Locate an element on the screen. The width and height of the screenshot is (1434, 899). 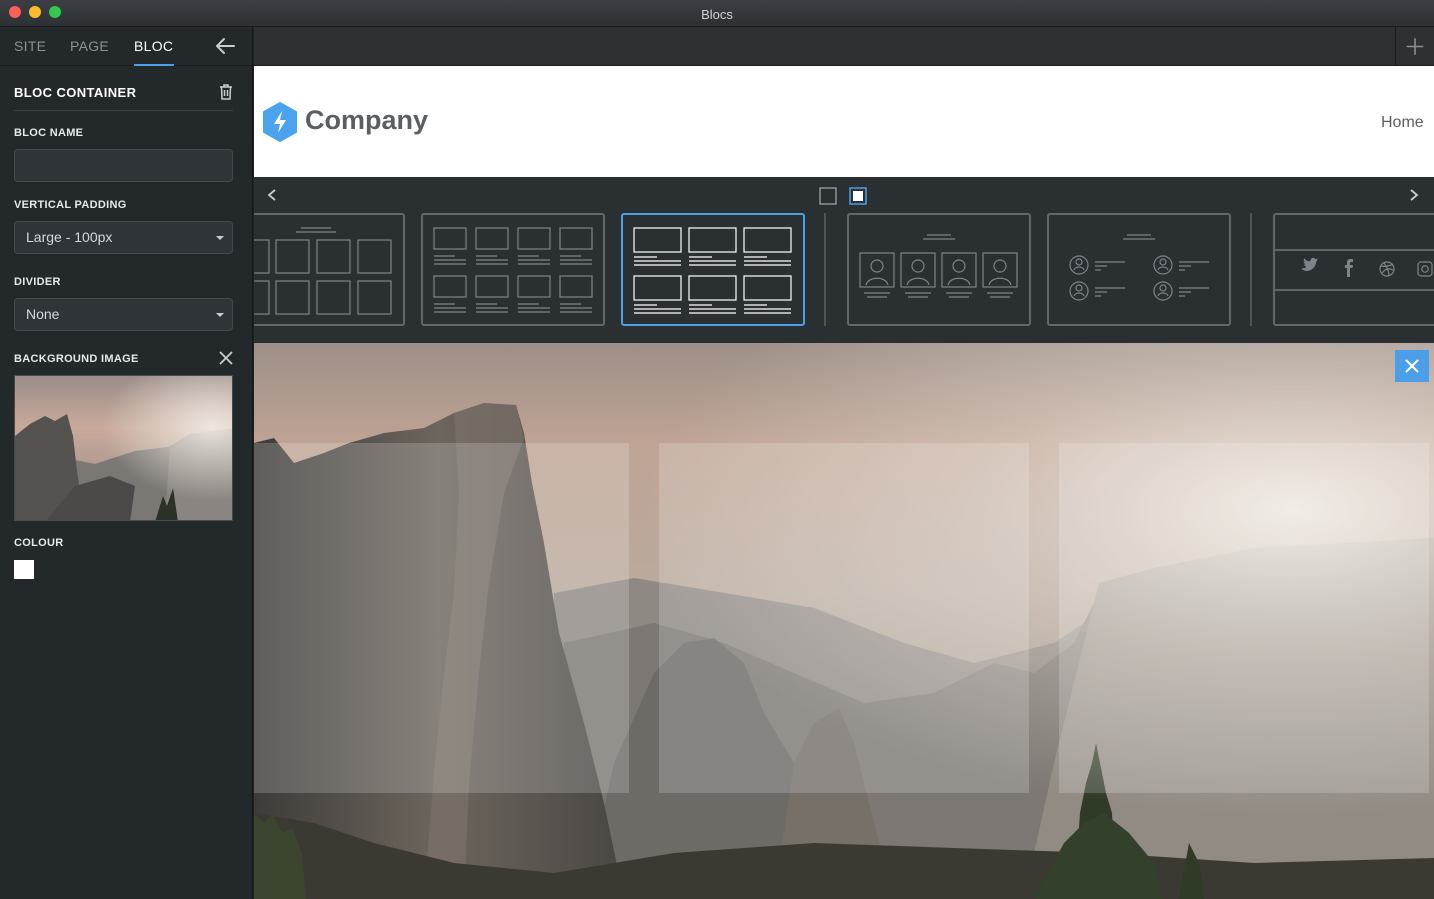
tab-bloc: BLOC is located at coordinates (153, 46).